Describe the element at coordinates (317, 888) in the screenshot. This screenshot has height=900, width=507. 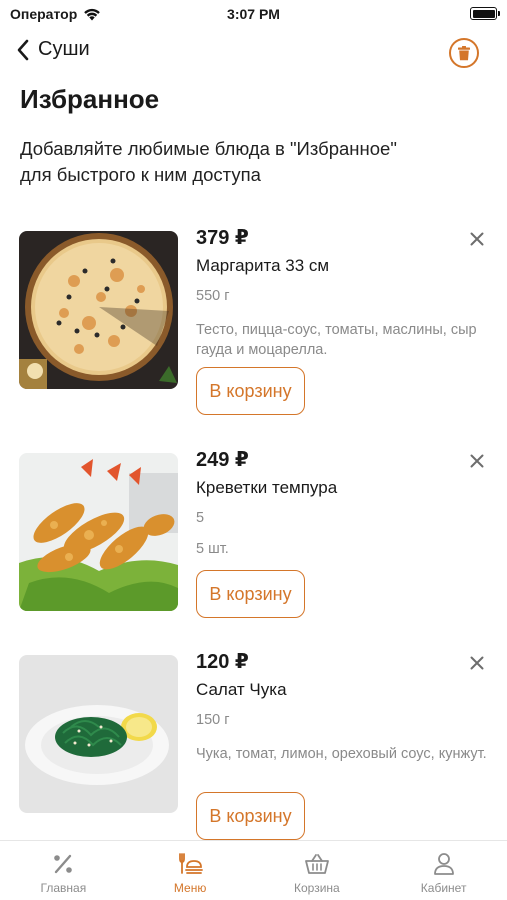
I see `tab-label: Корзина` at that location.